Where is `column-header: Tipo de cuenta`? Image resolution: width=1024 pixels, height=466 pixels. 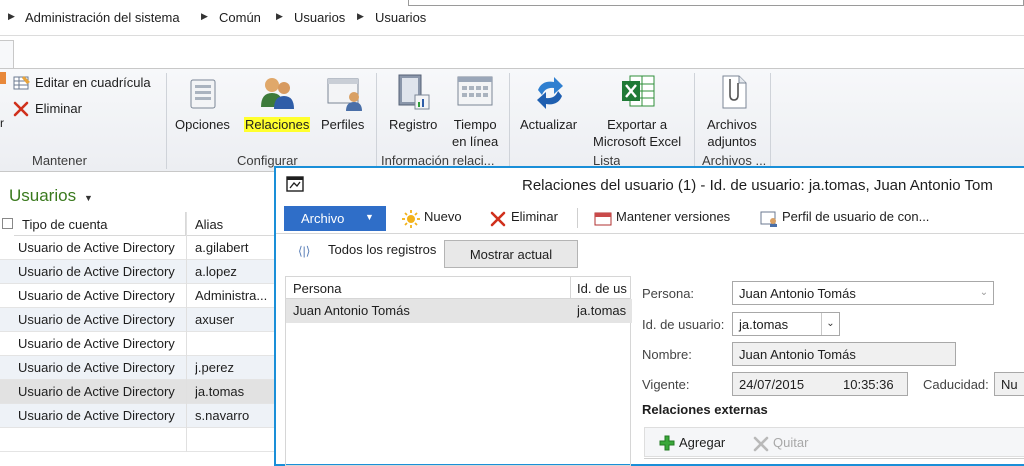
column-header: Tipo de cuenta is located at coordinates (100, 224).